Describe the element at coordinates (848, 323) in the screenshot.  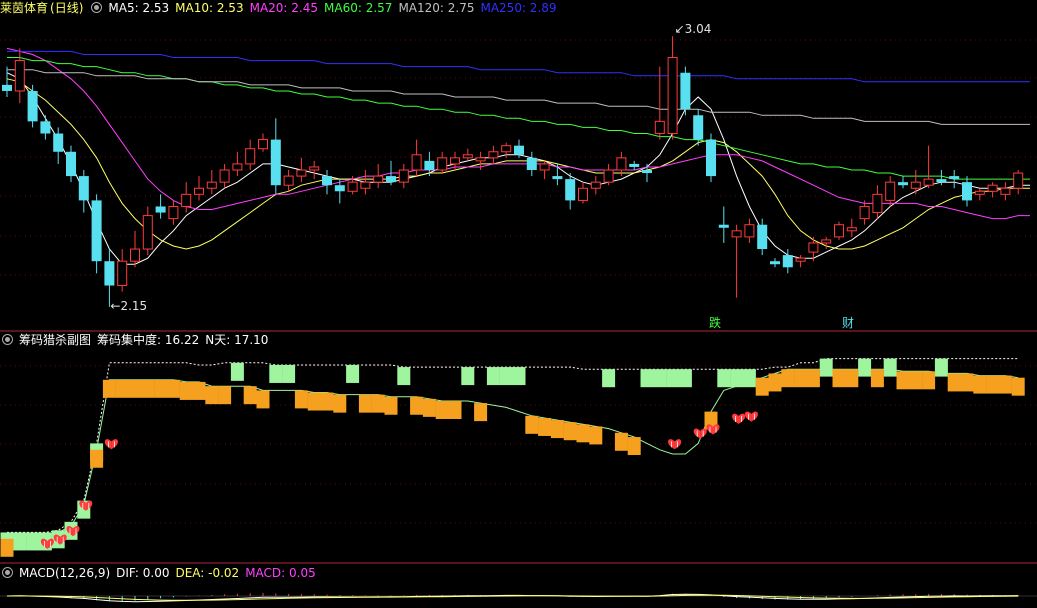
I see `signal-marker-cai: 财` at that location.